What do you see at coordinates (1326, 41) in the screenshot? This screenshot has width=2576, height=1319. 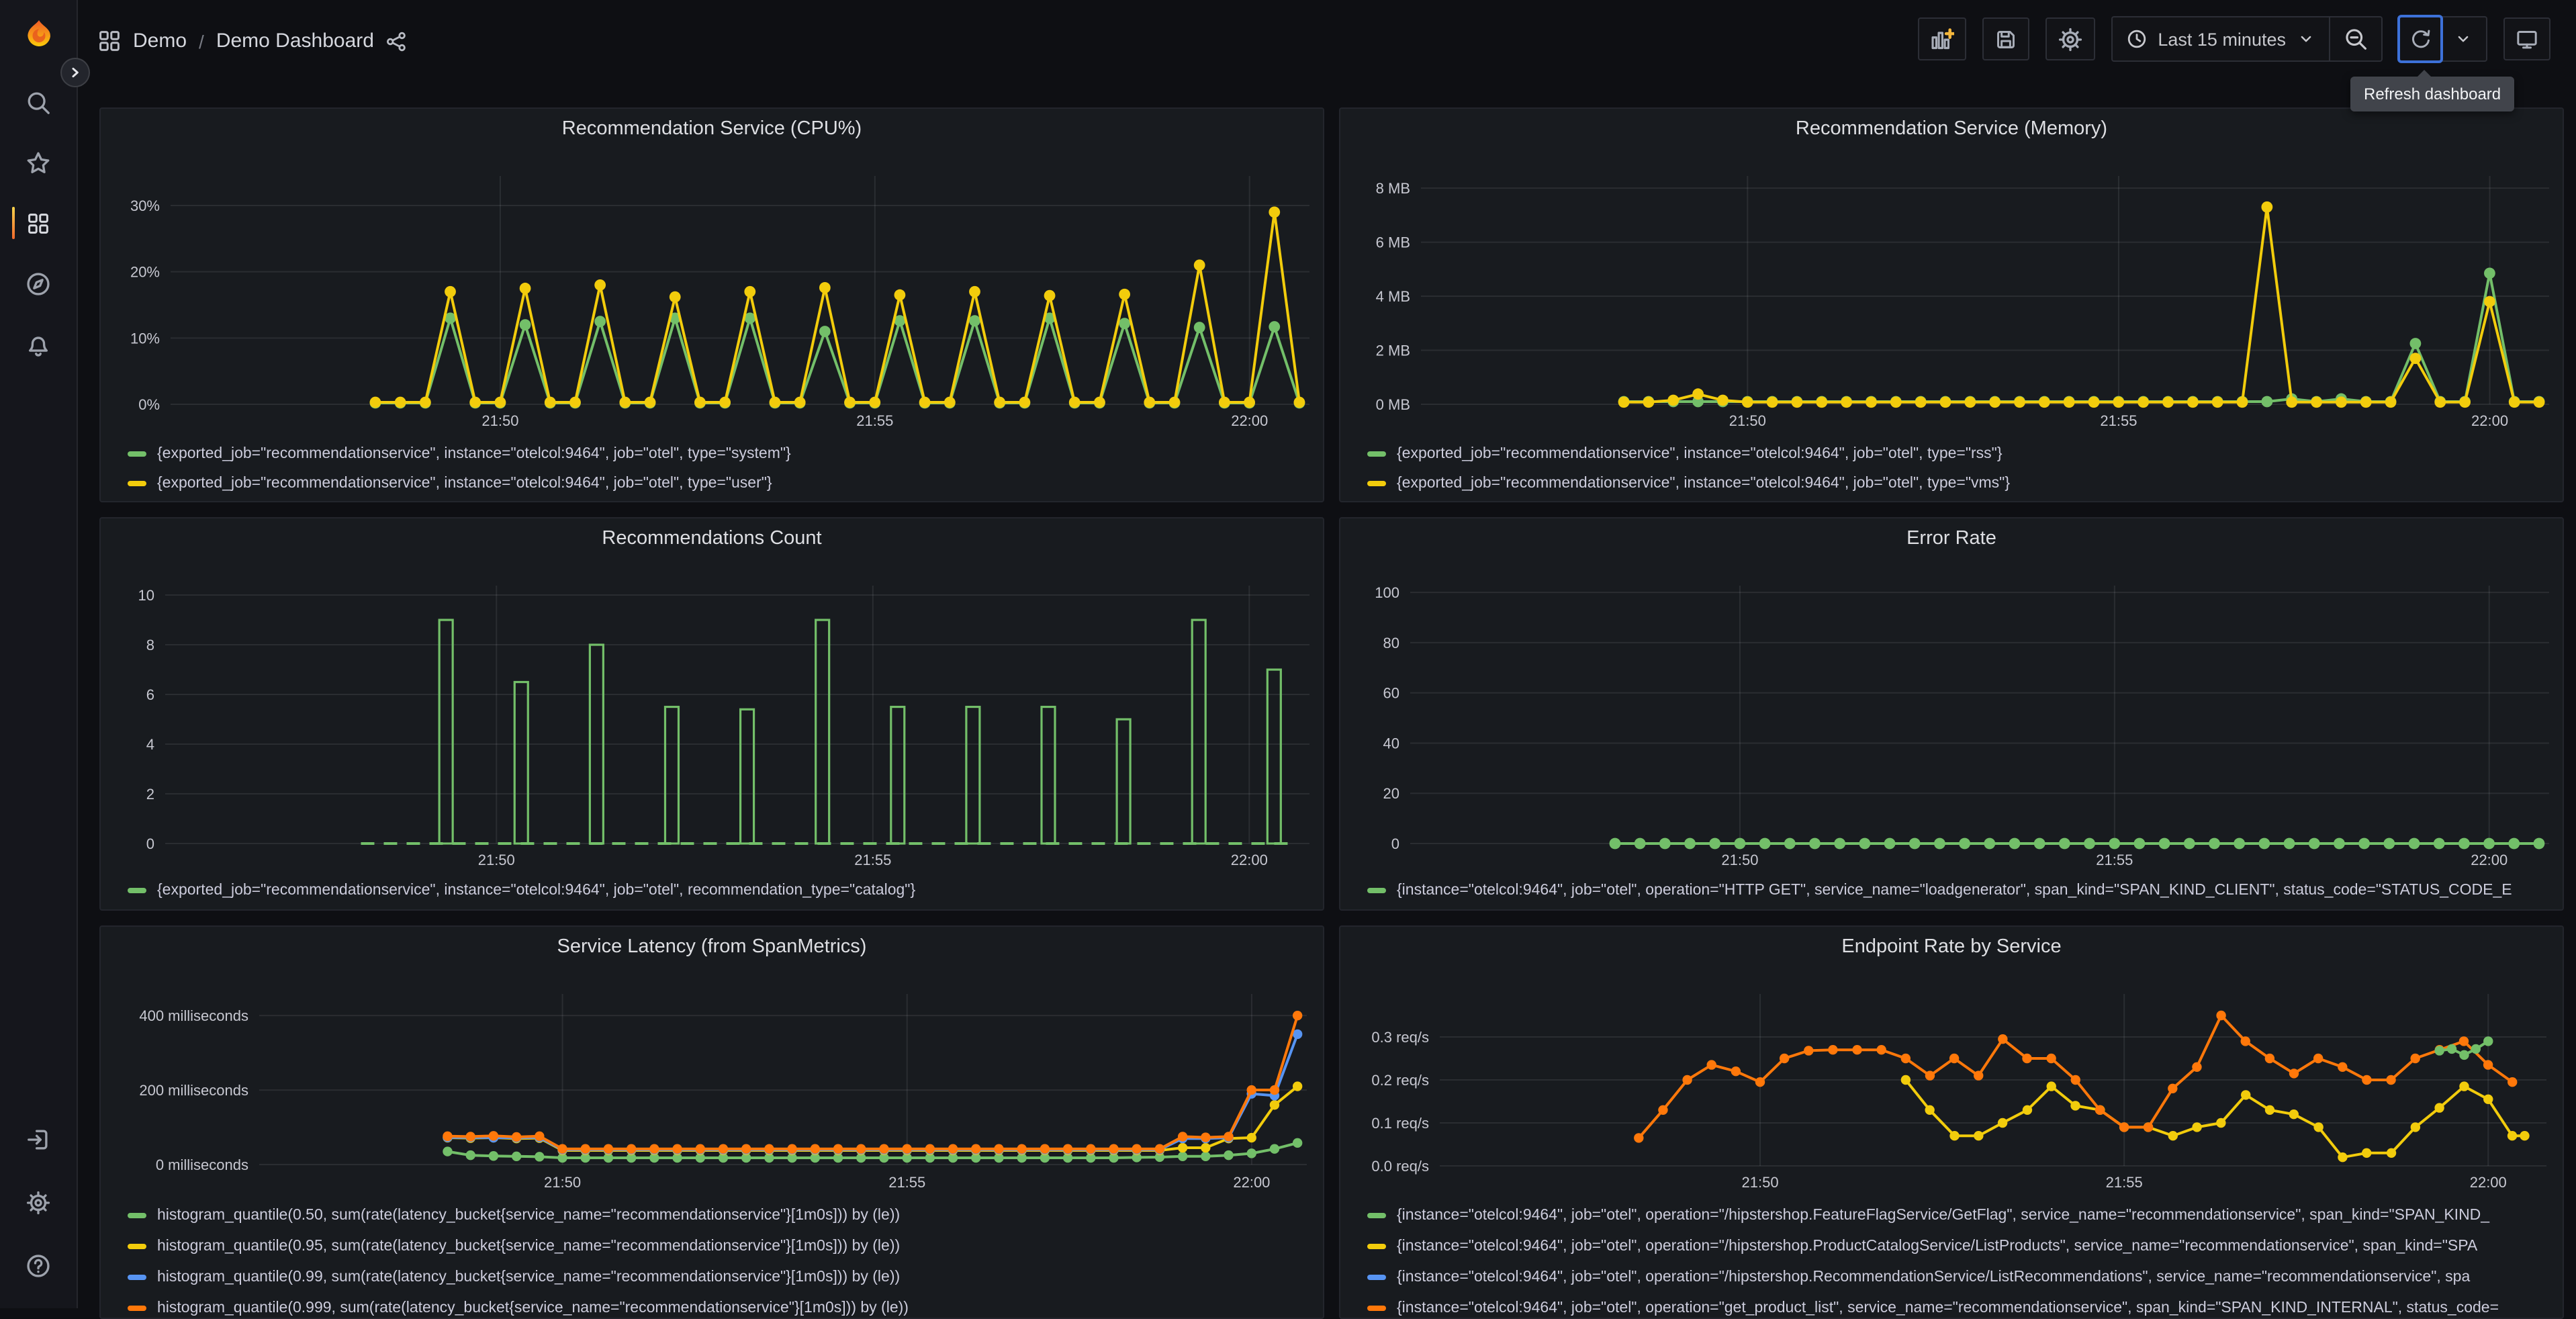 I see `top-header: Demo / Demo Dashboard Last 15 minutes` at bounding box center [1326, 41].